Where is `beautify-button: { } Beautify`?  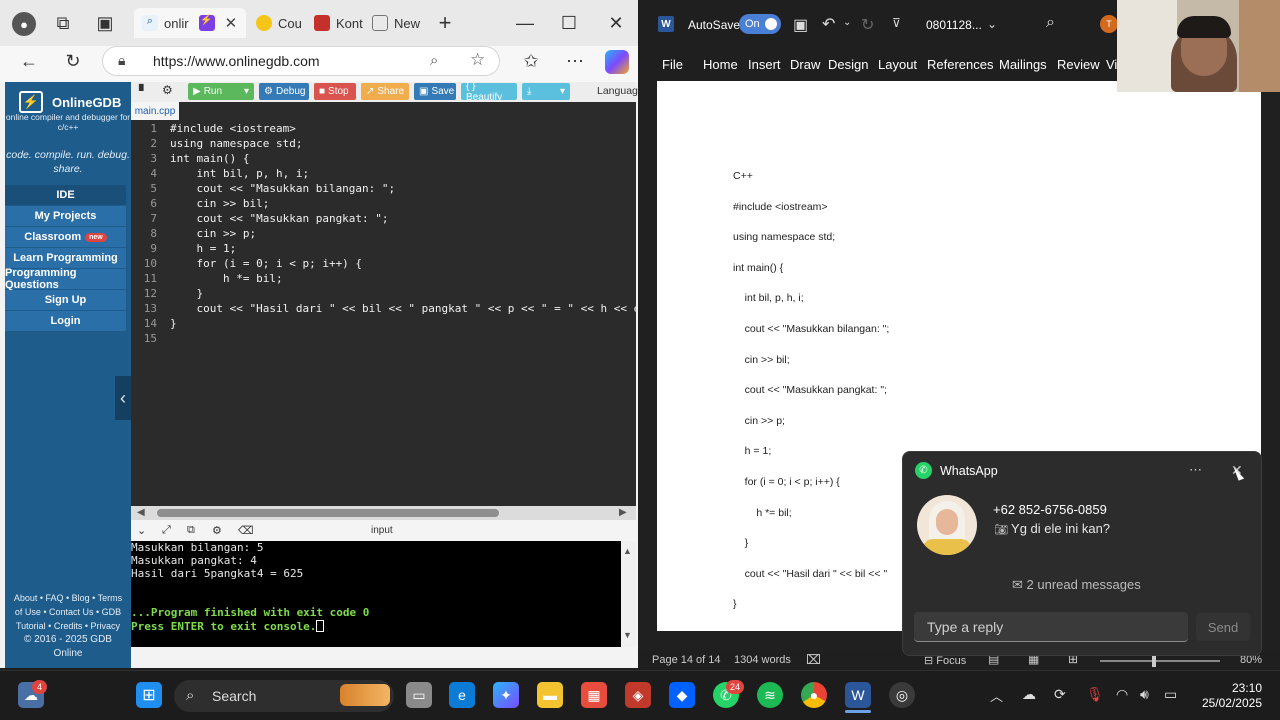 beautify-button: { } Beautify is located at coordinates (489, 92).